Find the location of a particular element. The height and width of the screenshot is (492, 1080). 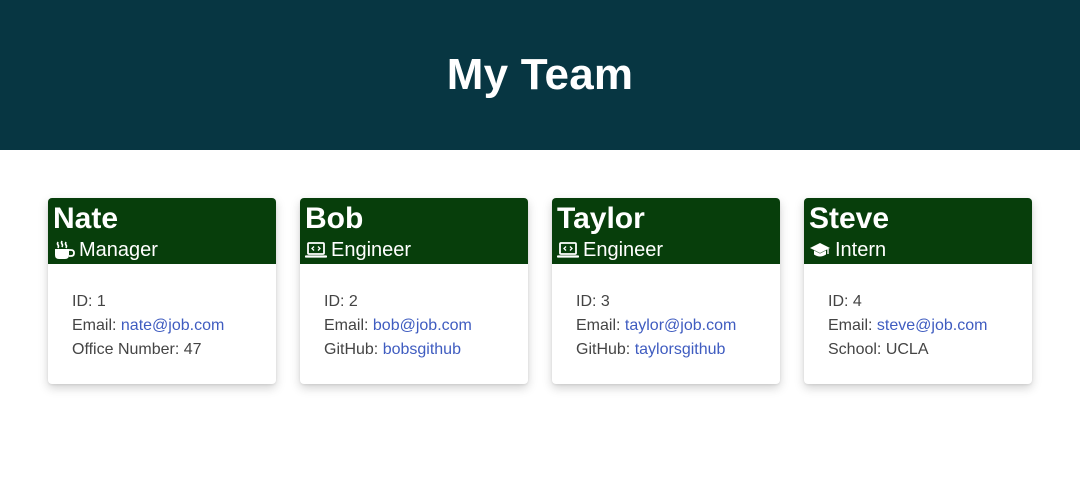

school-label: School: is located at coordinates (857, 349).